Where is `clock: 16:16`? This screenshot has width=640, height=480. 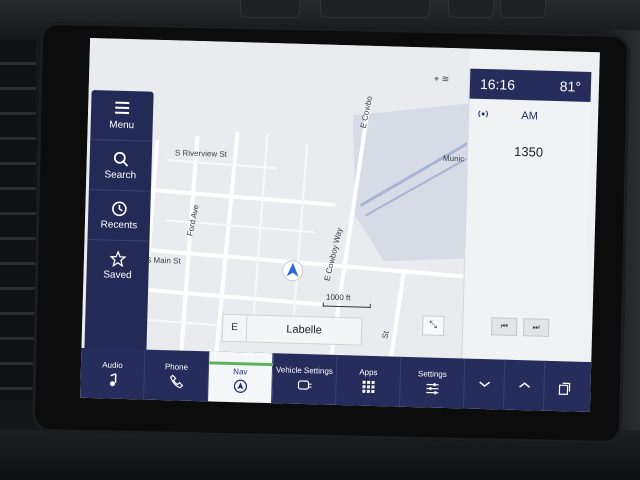
clock: 16:16 is located at coordinates (497, 84).